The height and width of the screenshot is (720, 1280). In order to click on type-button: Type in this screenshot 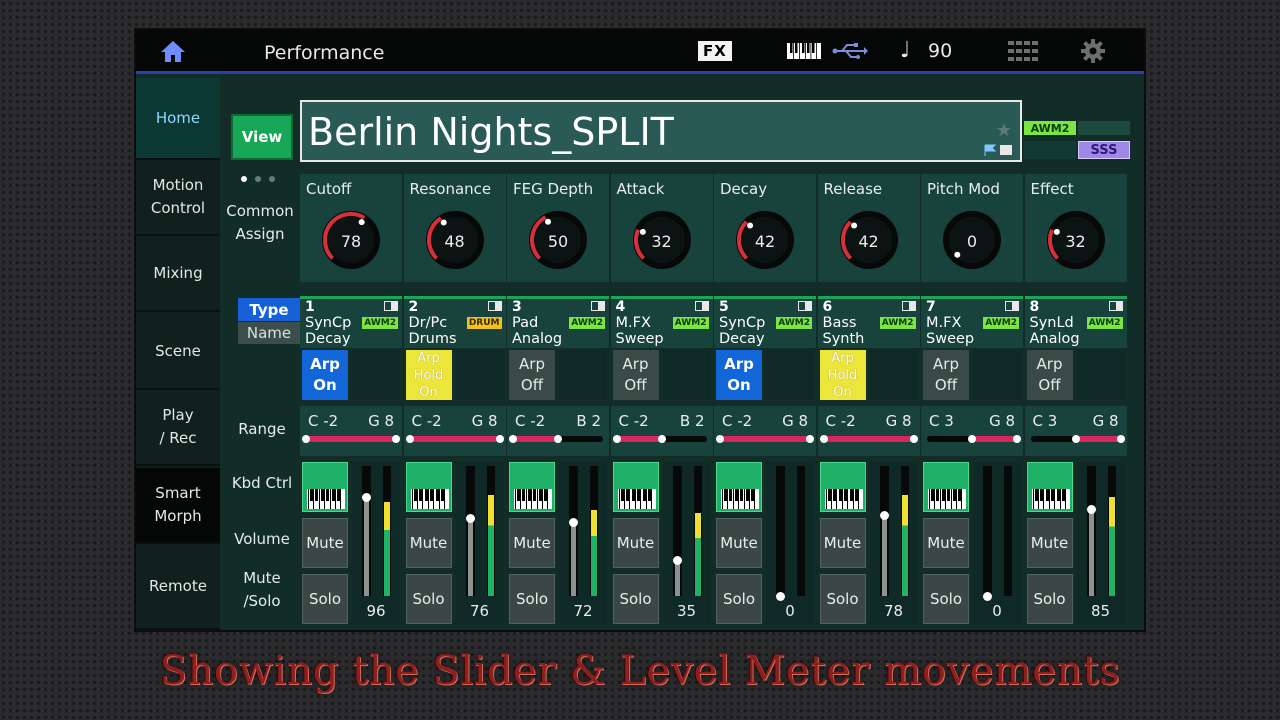, I will do `click(269, 309)`.